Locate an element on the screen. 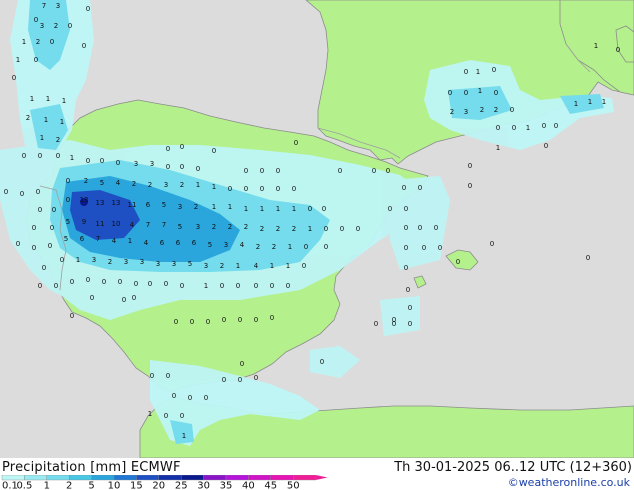 This screenshot has height=490, width=634. precip-value-label: 13 is located at coordinates (84, 200).